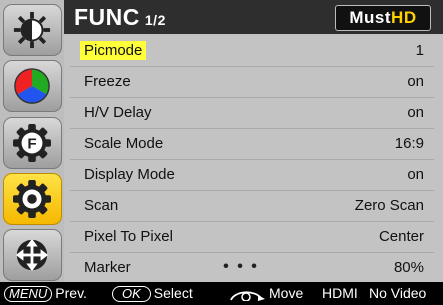  I want to click on menu-row-picmode: Picmode 1, so click(252, 51).